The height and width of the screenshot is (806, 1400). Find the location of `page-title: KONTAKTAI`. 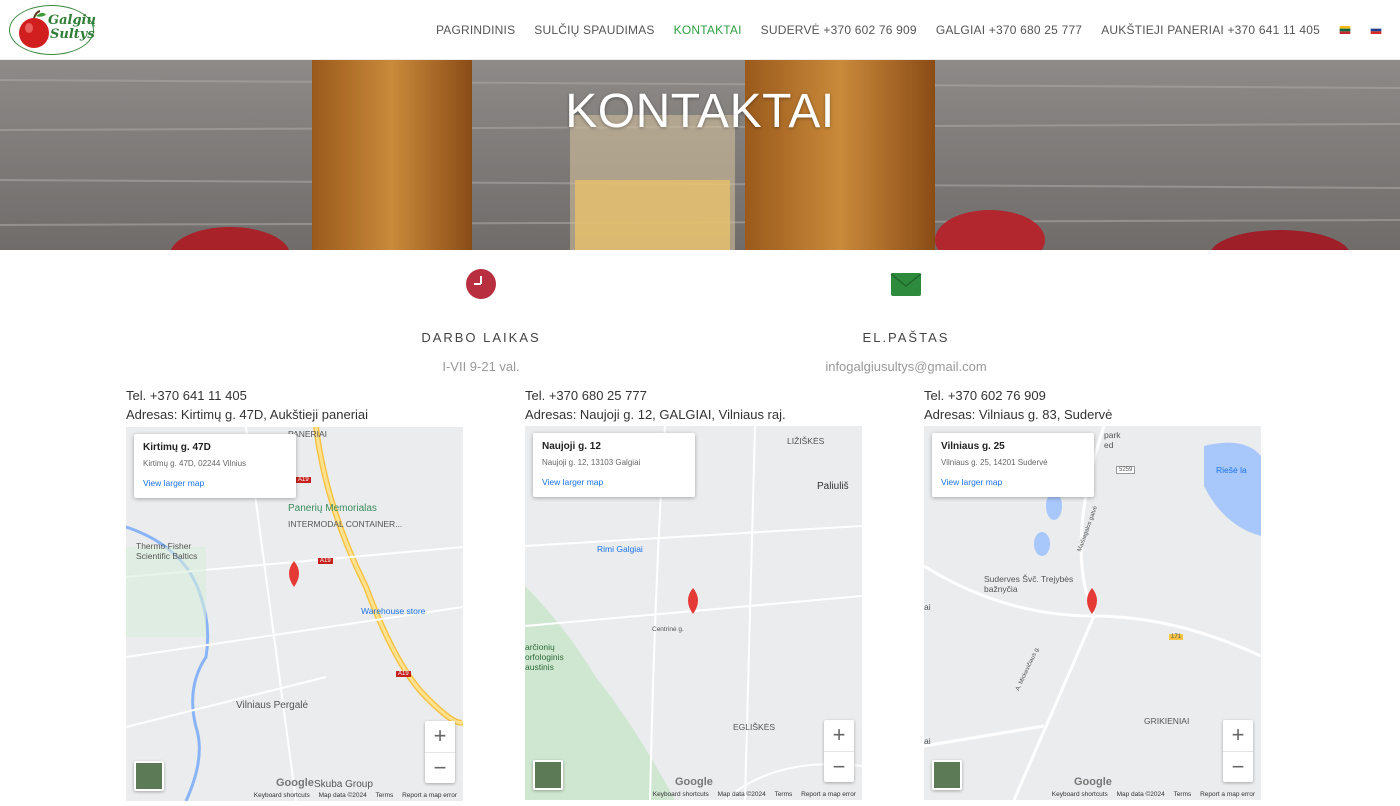

page-title: KONTAKTAI is located at coordinates (700, 111).